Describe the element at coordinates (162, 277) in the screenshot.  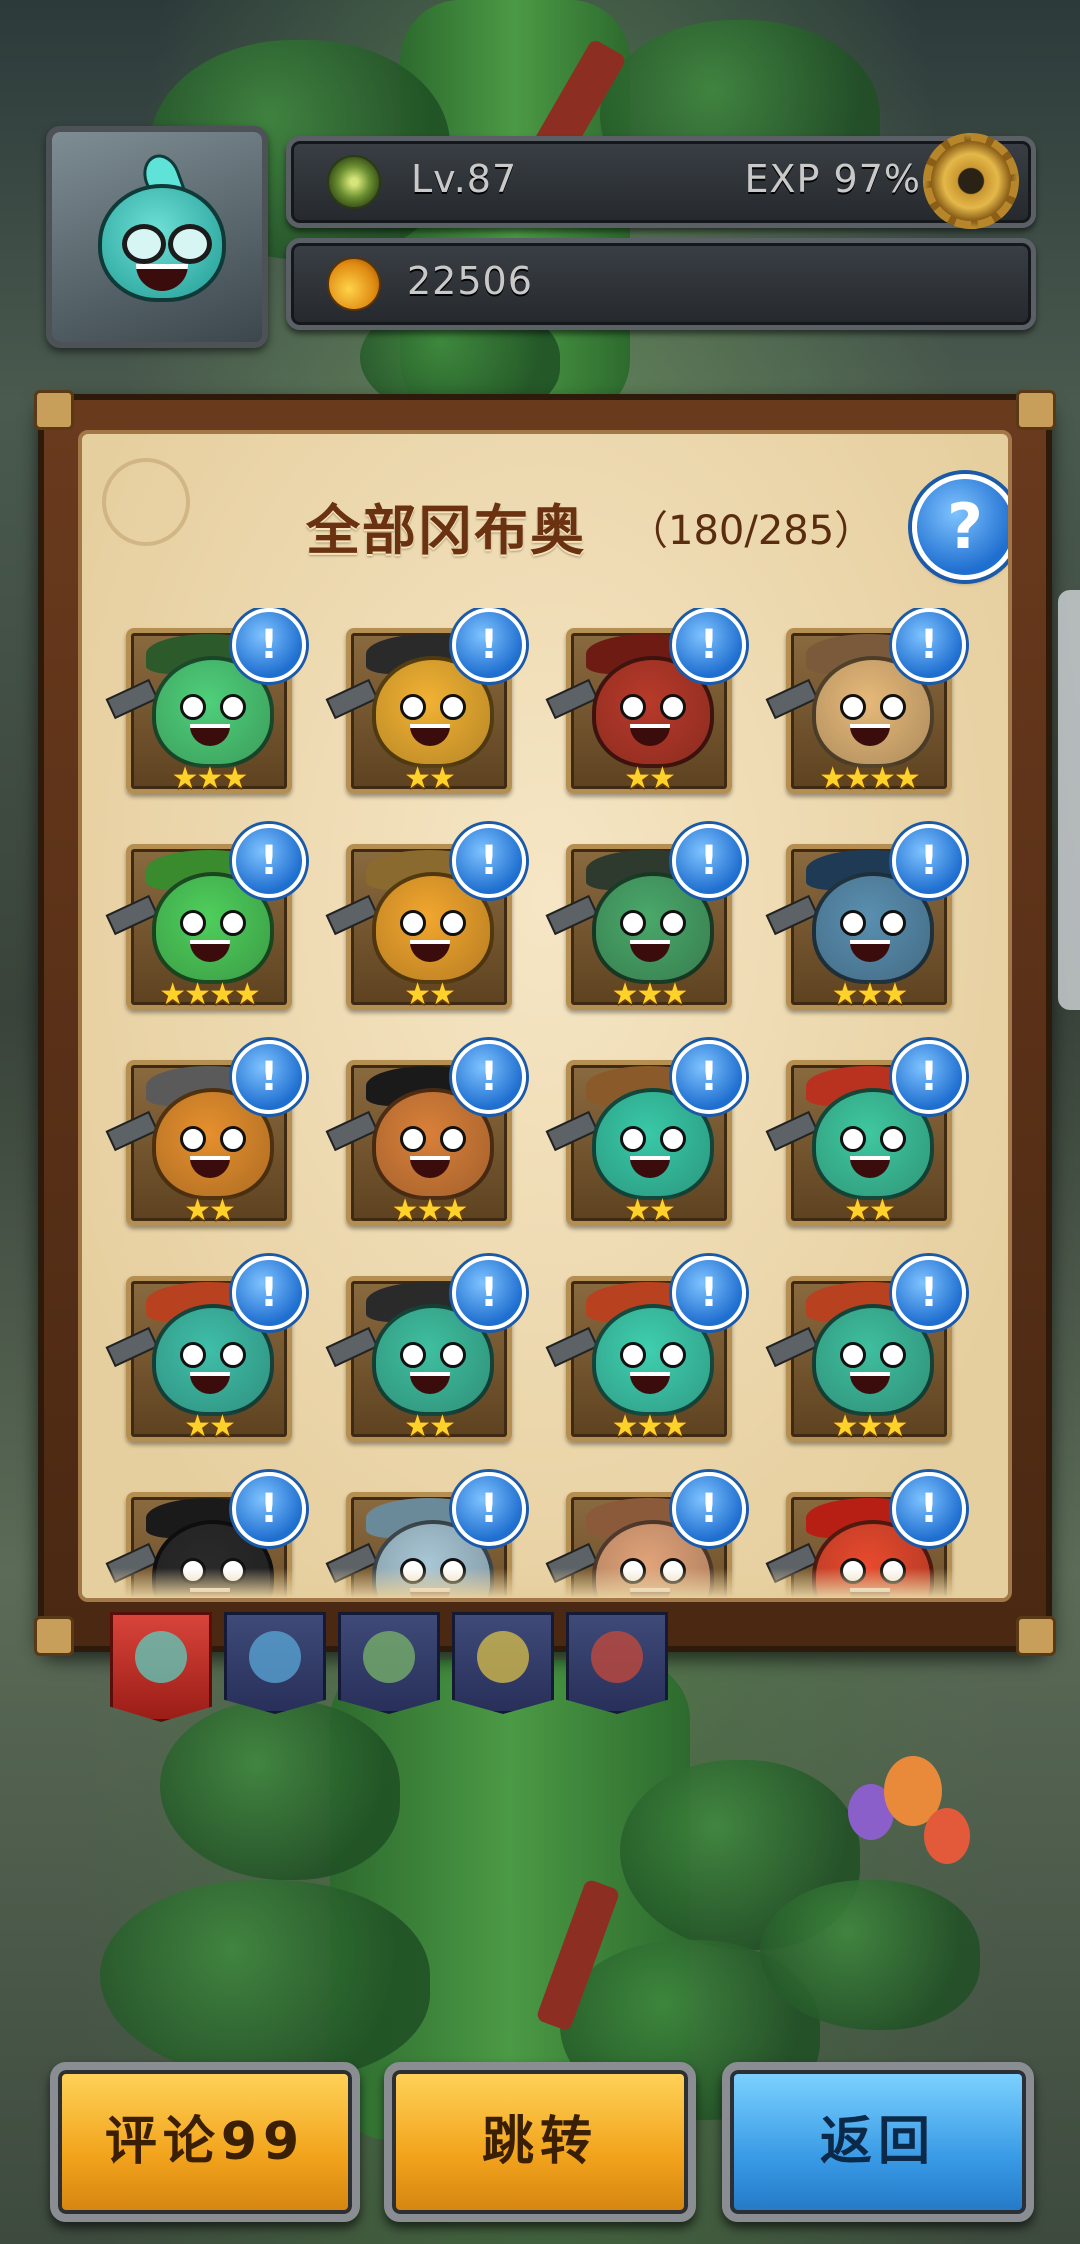
I see `avatar-mouth` at that location.